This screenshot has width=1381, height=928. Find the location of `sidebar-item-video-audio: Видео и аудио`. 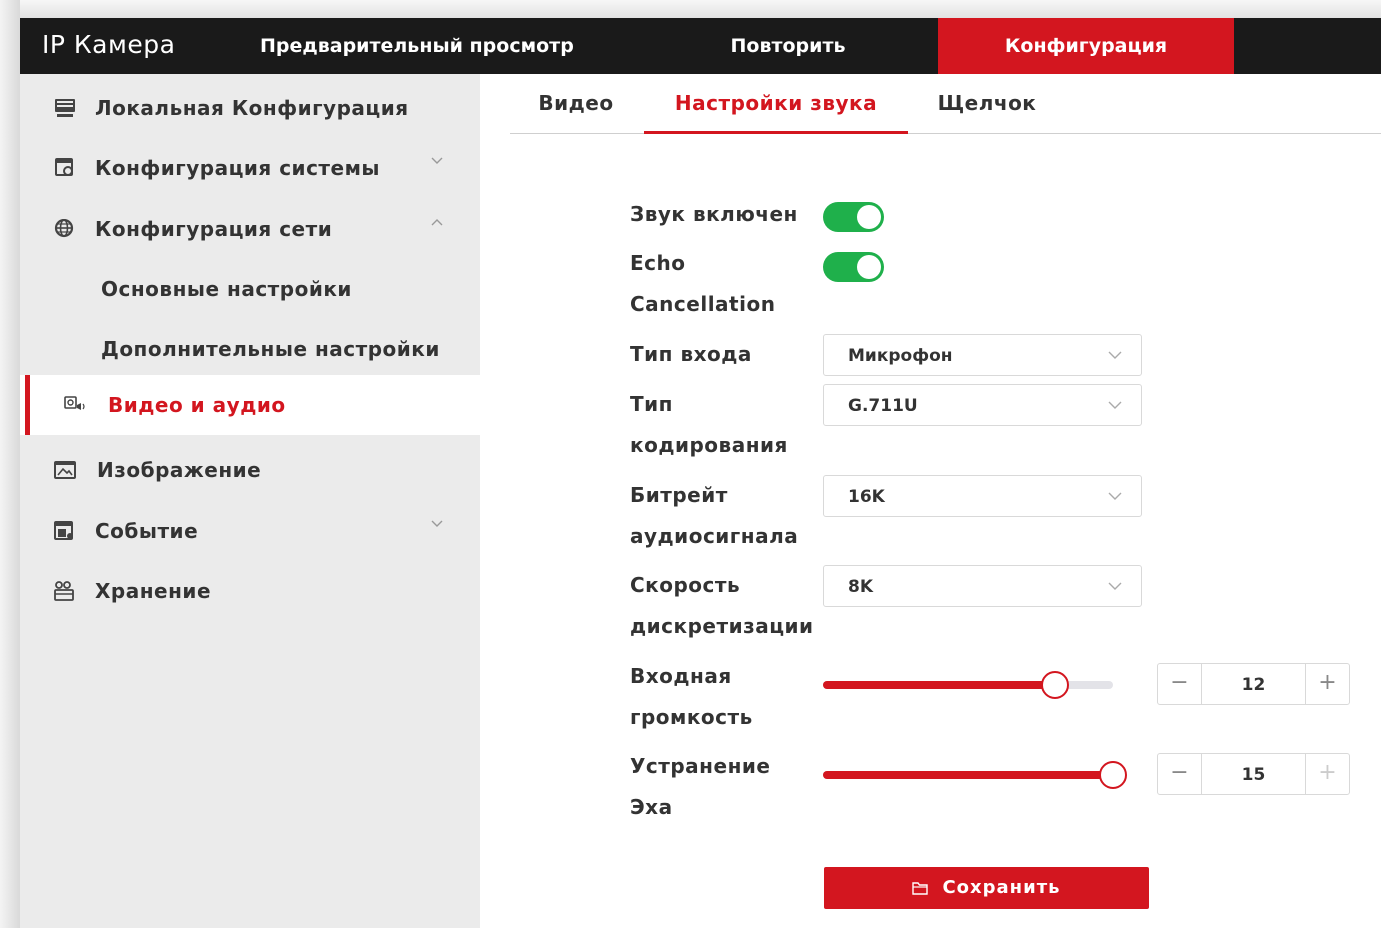

sidebar-item-video-audio: Видео и аудио is located at coordinates (250, 405).